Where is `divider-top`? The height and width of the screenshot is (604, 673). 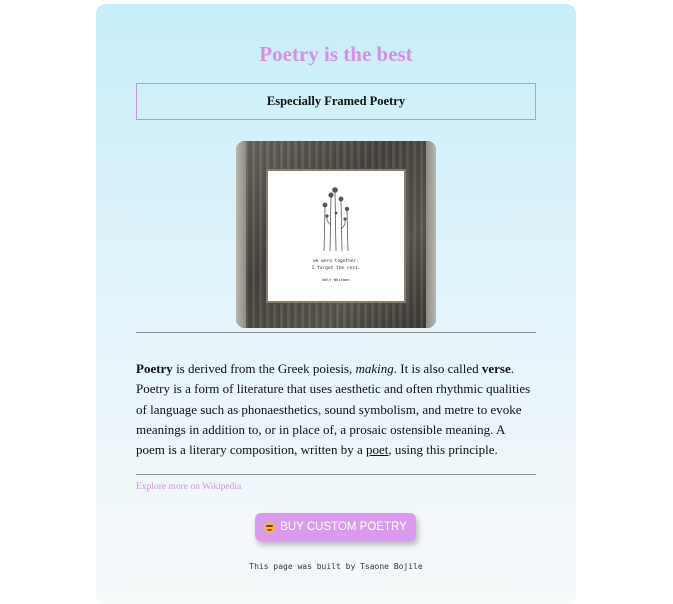 divider-top is located at coordinates (336, 332).